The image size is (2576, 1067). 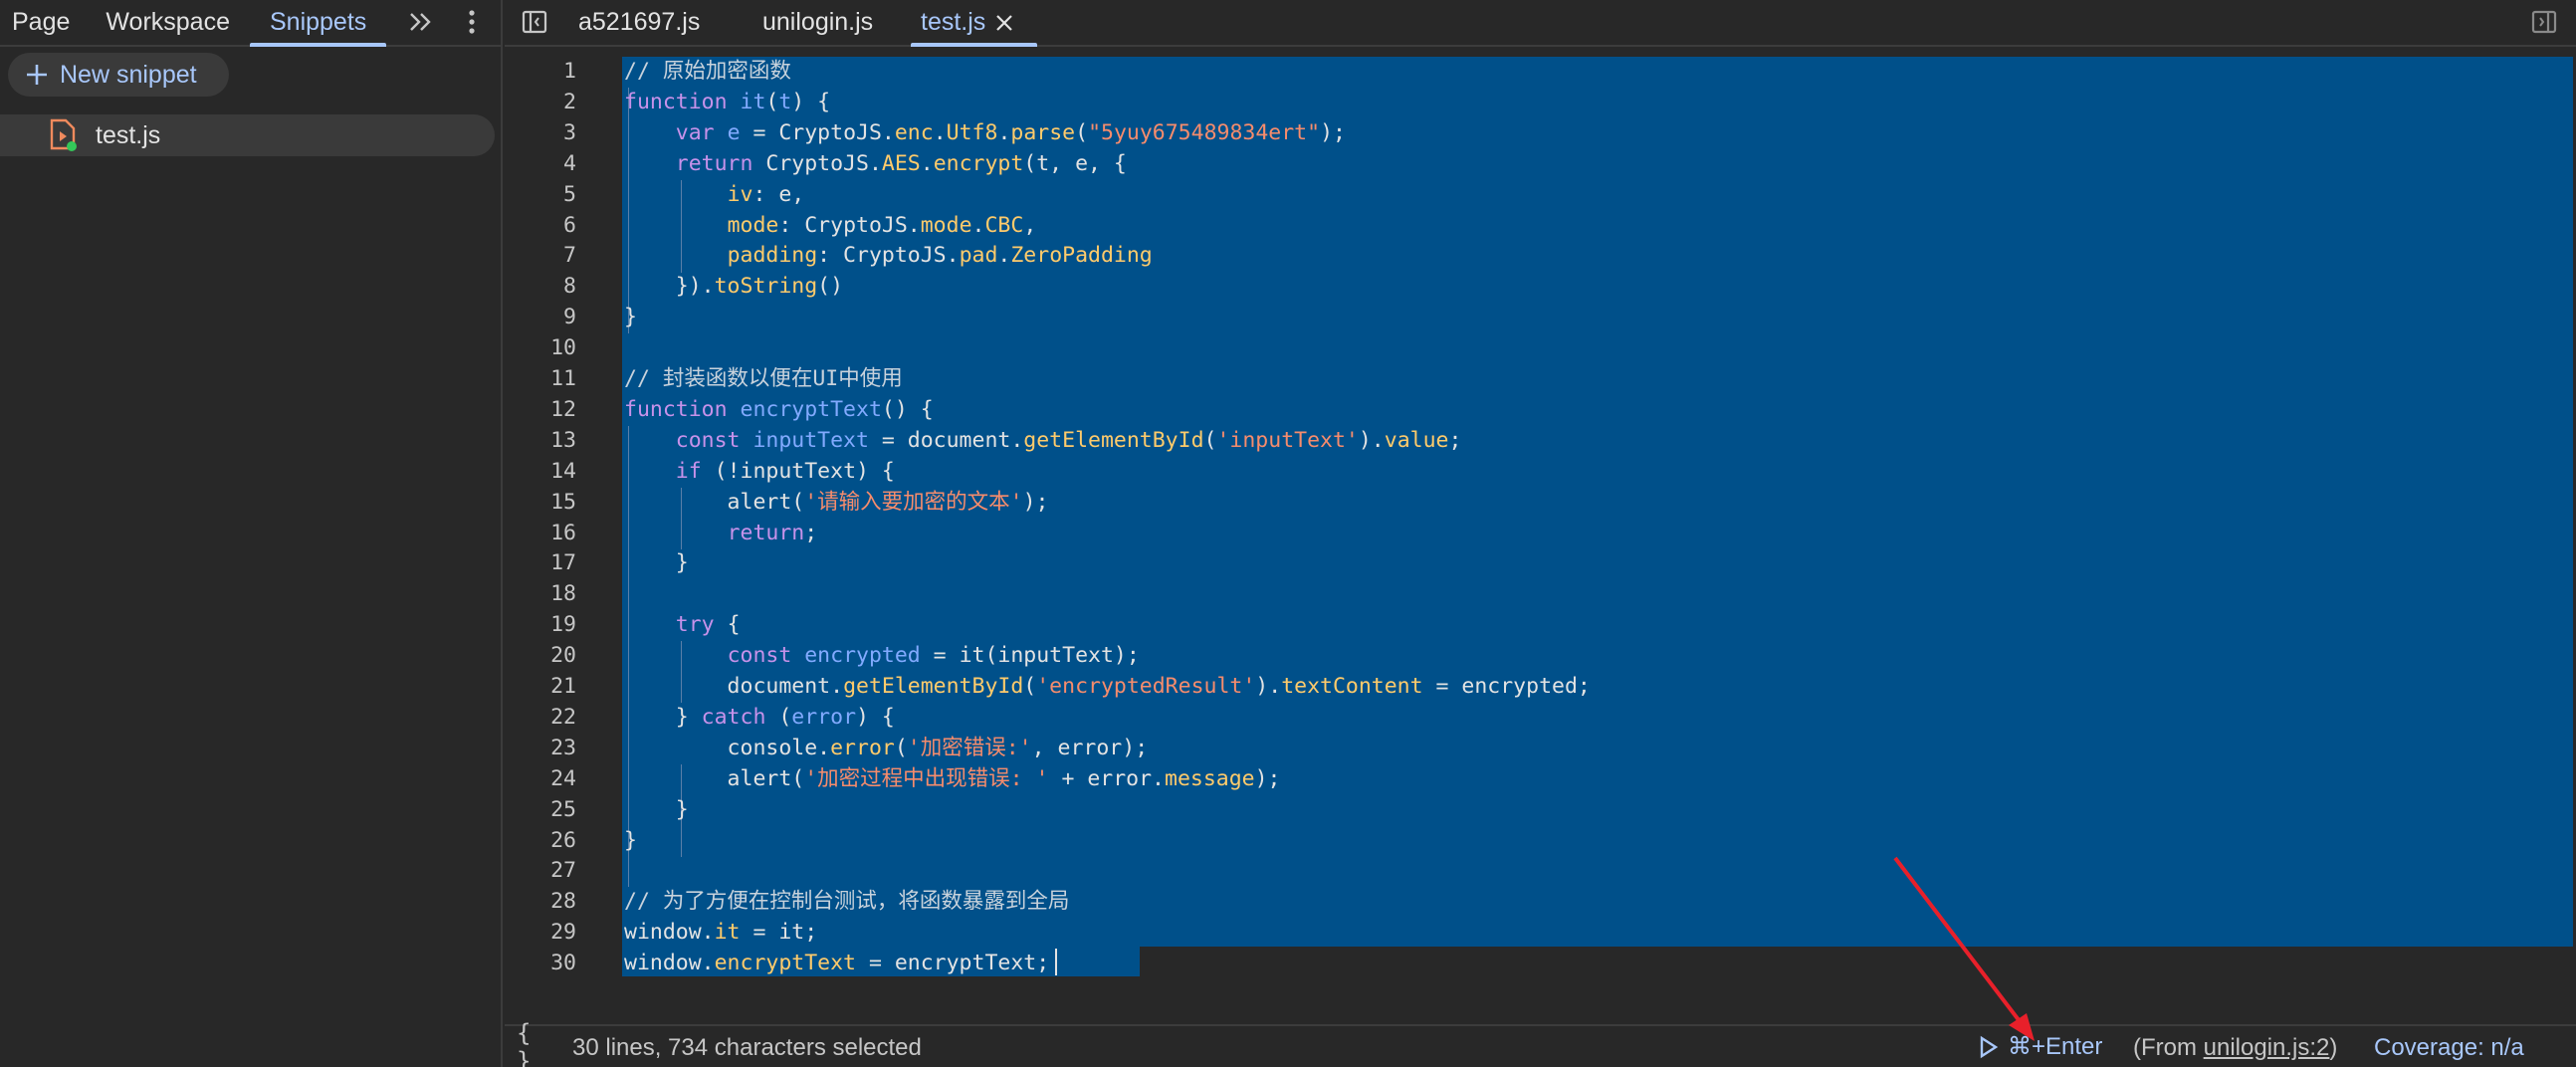 I want to click on line-number: 19, so click(x=540, y=625).